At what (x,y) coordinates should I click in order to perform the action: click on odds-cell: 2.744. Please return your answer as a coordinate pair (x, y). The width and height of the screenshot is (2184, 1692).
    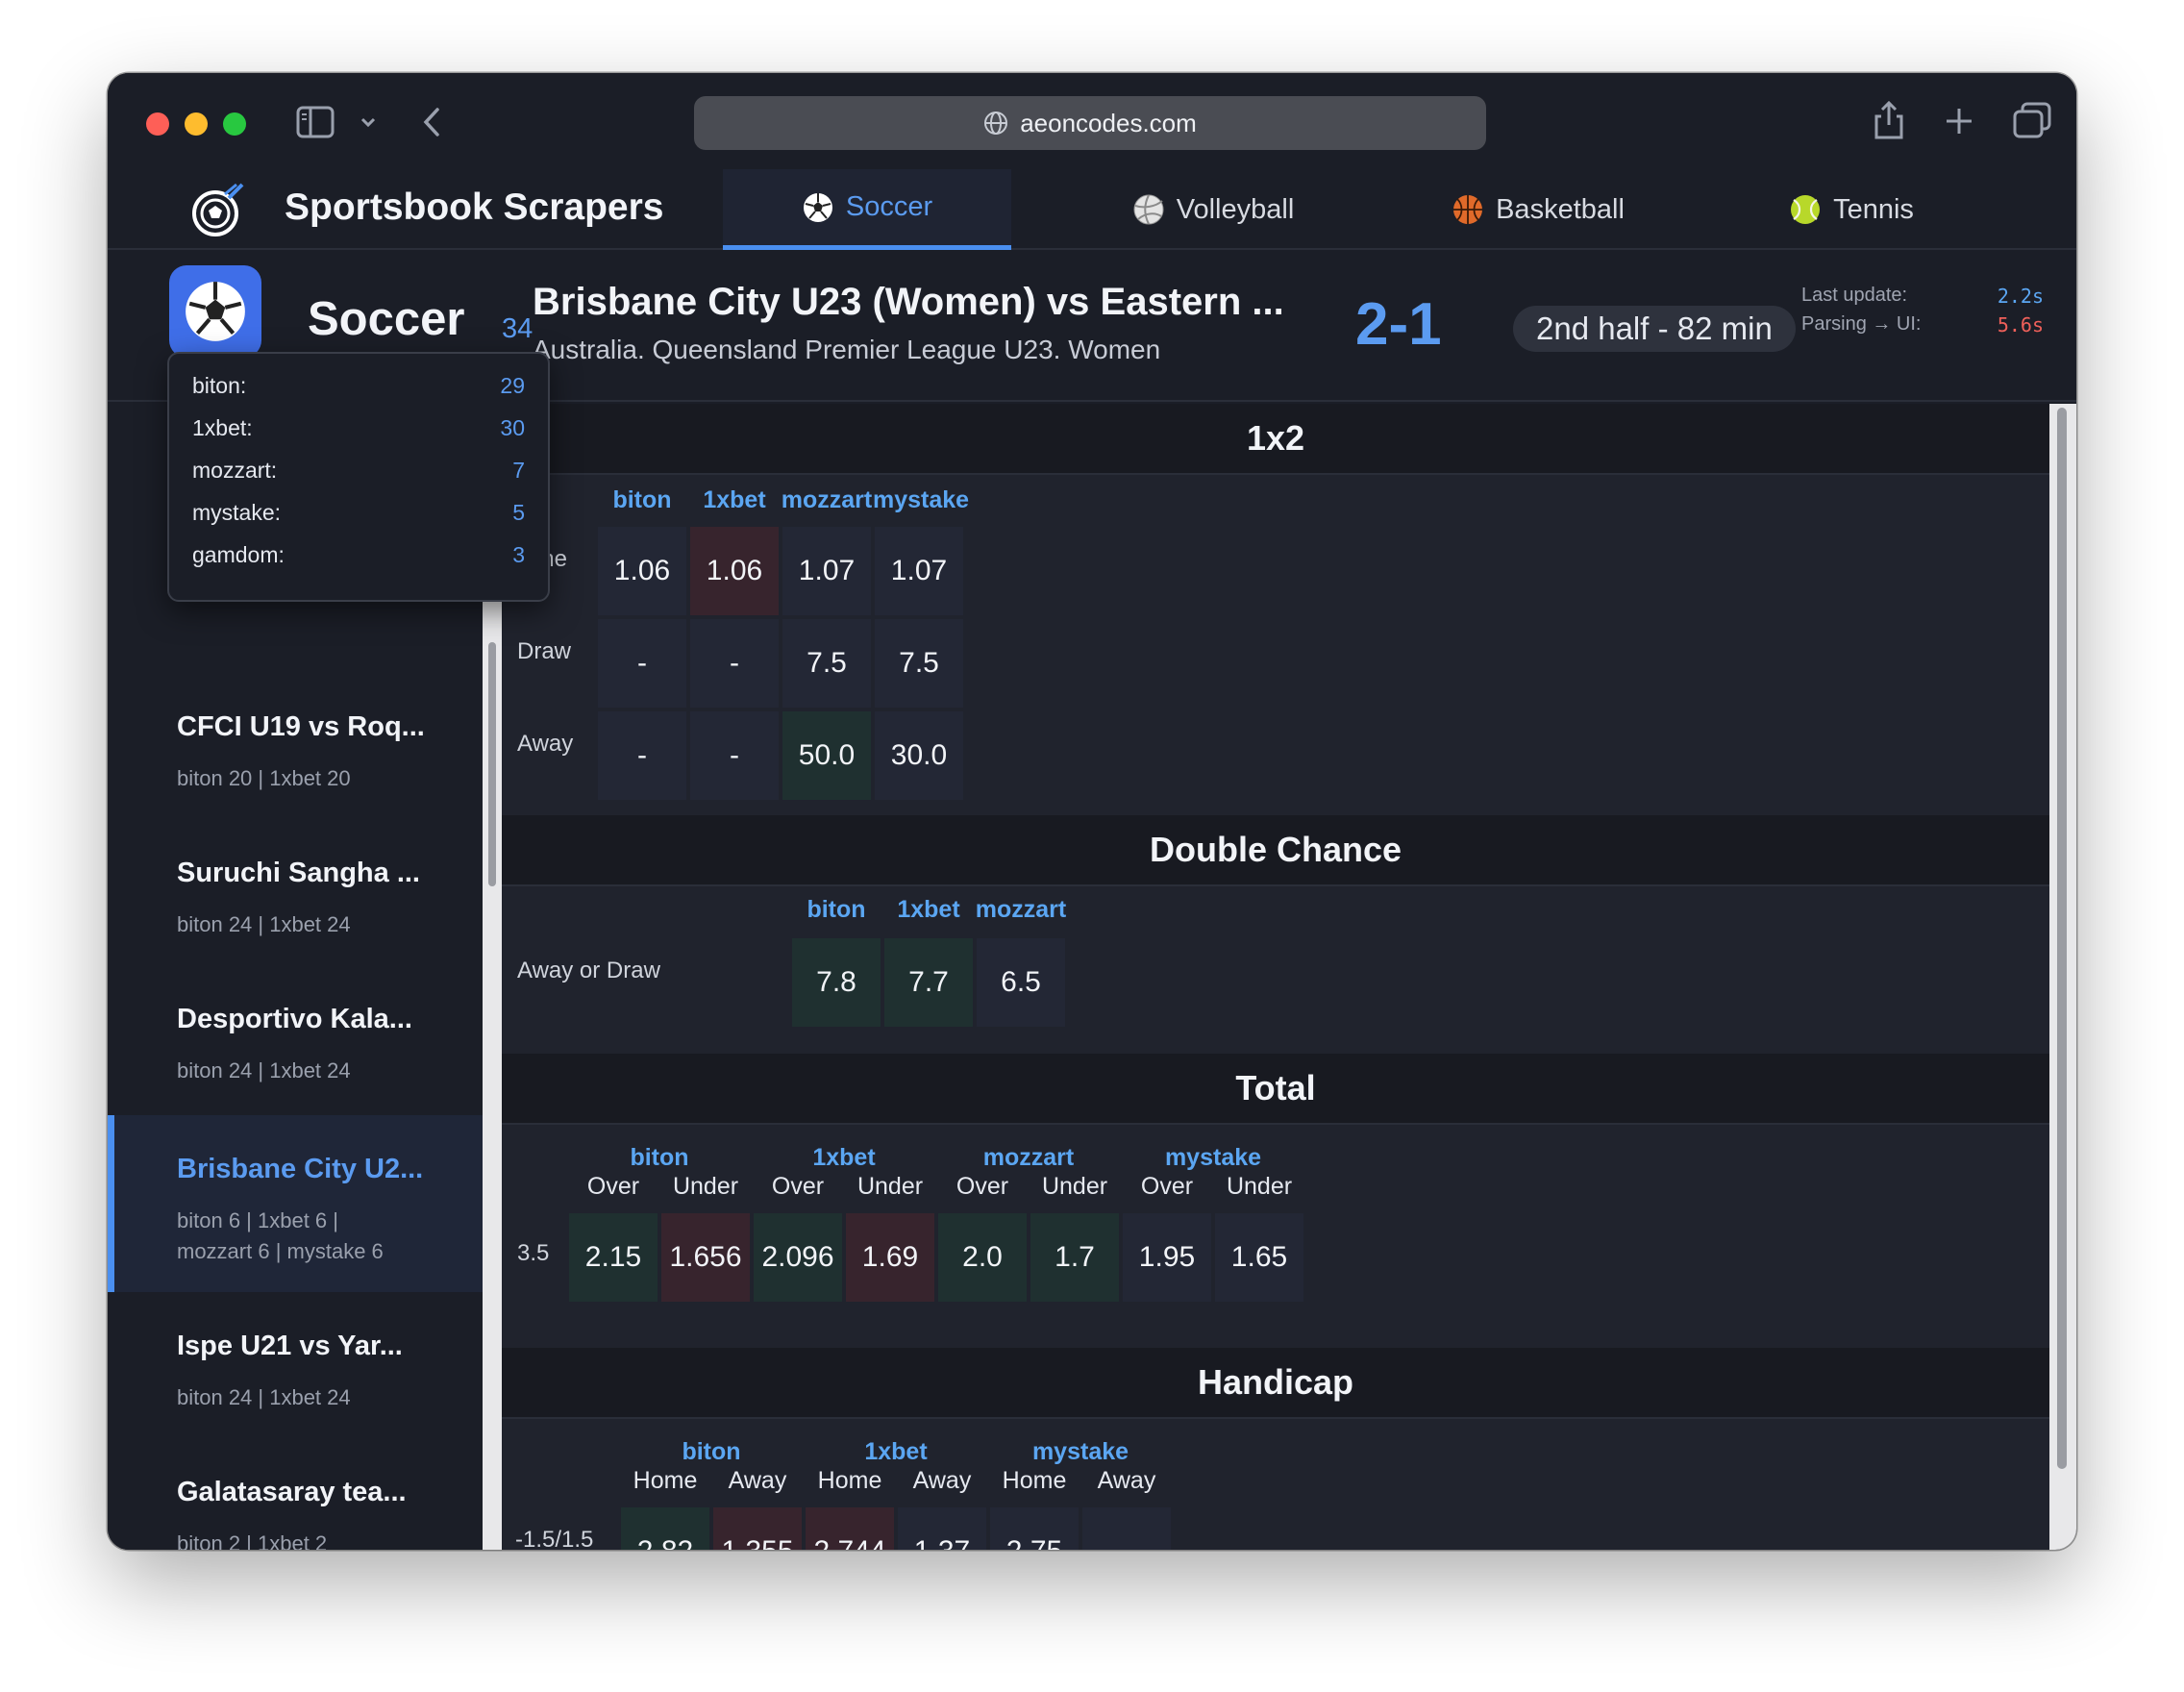
    Looking at the image, I should click on (850, 1528).